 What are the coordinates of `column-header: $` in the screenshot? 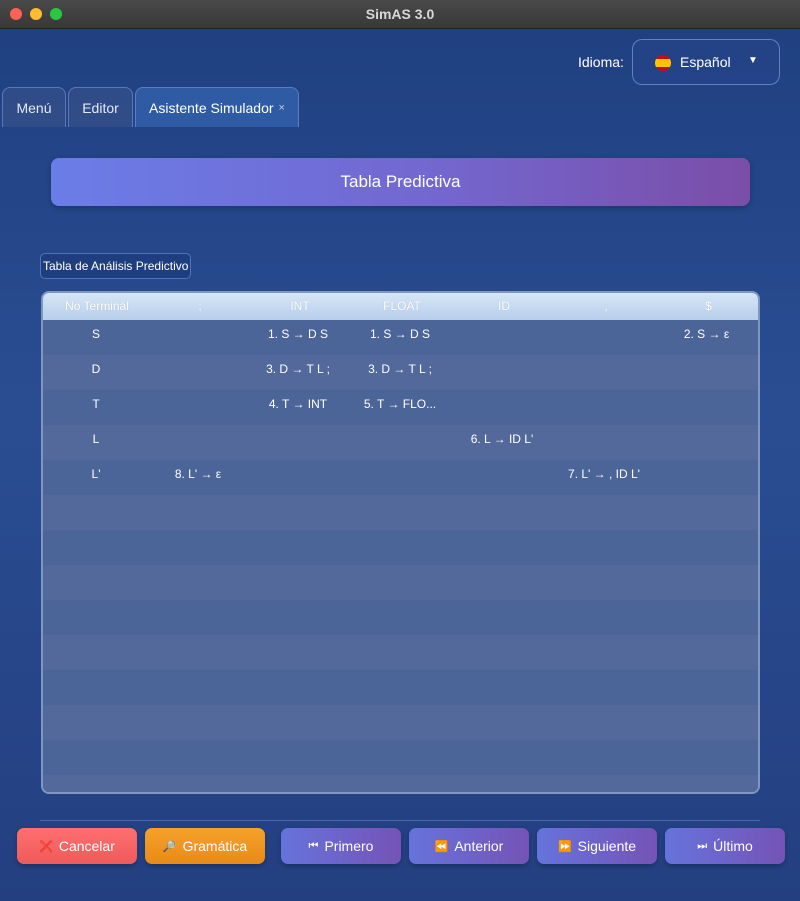 It's located at (708, 306).